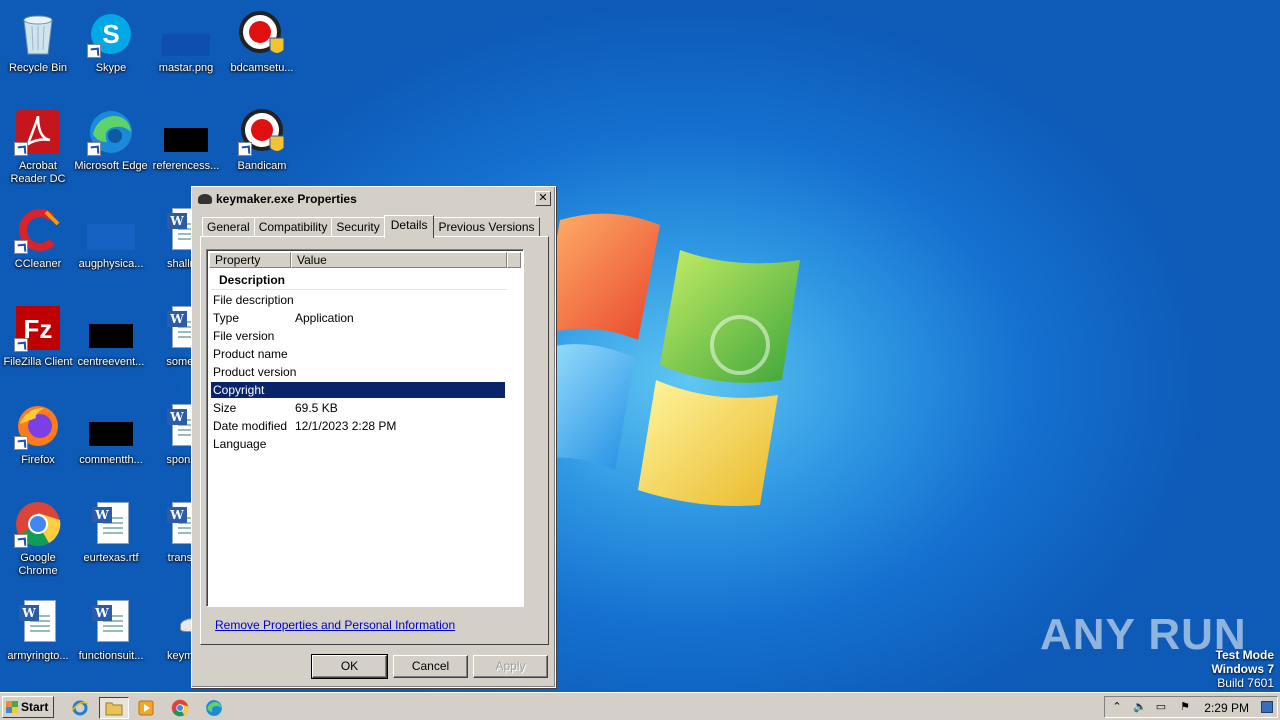 The height and width of the screenshot is (720, 1280). I want to click on bandicam-icon, so click(262, 132).